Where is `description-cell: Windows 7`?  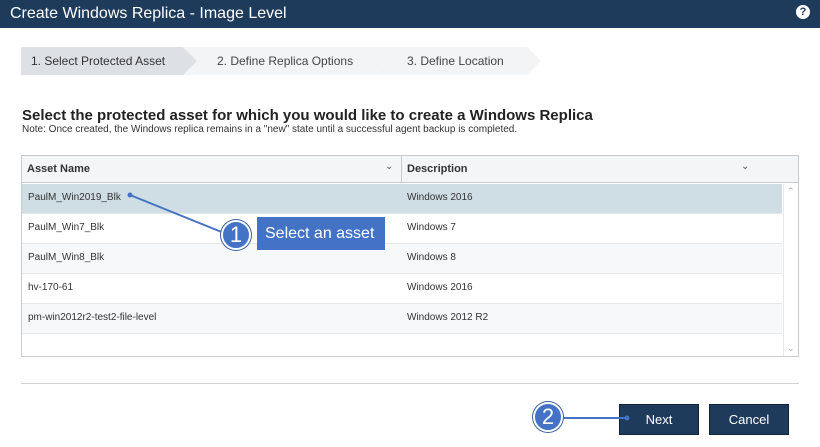 description-cell: Windows 7 is located at coordinates (431, 227).